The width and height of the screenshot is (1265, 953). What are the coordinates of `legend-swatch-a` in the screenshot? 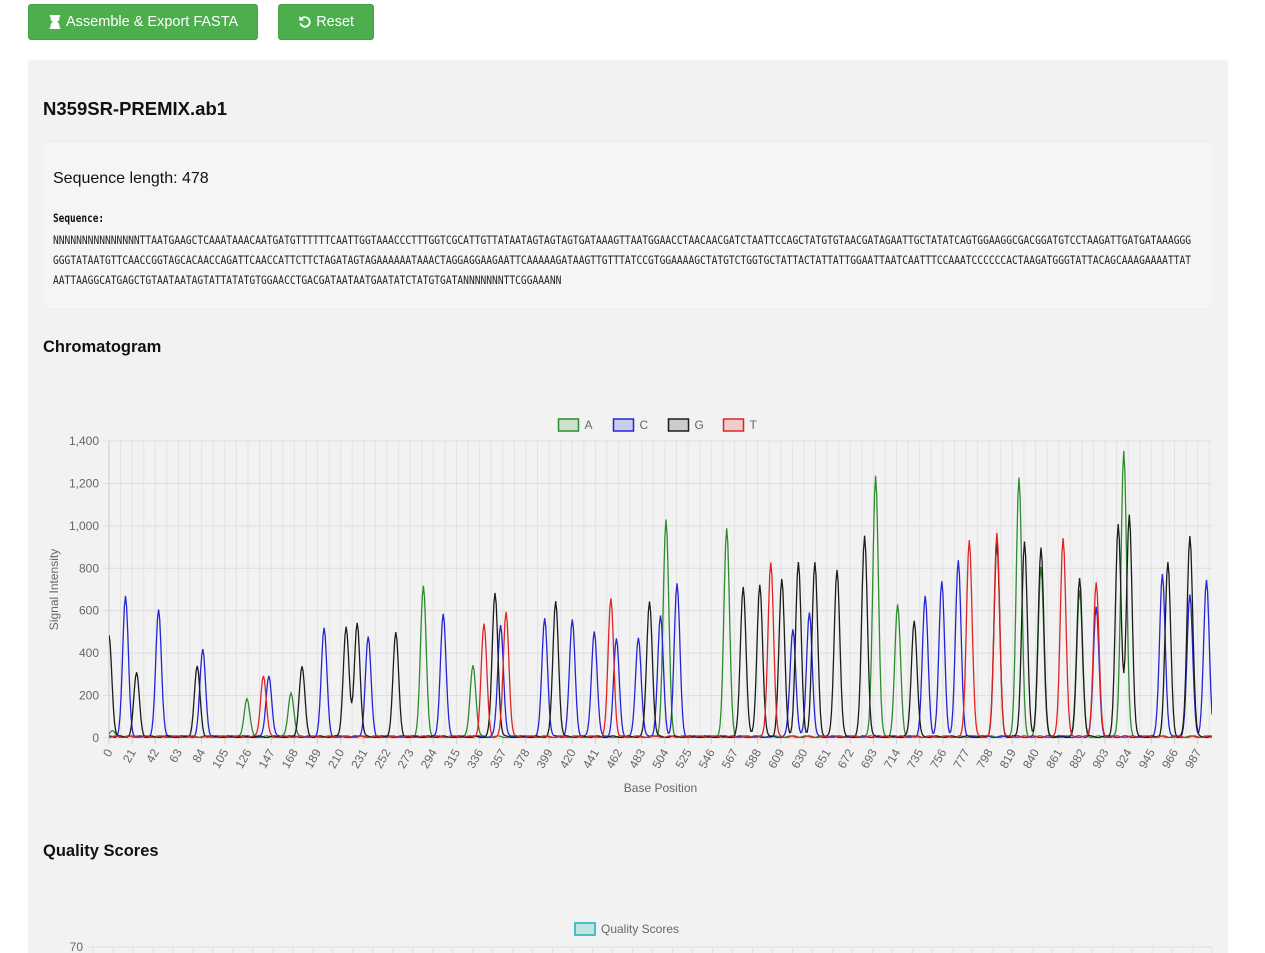 It's located at (568, 425).